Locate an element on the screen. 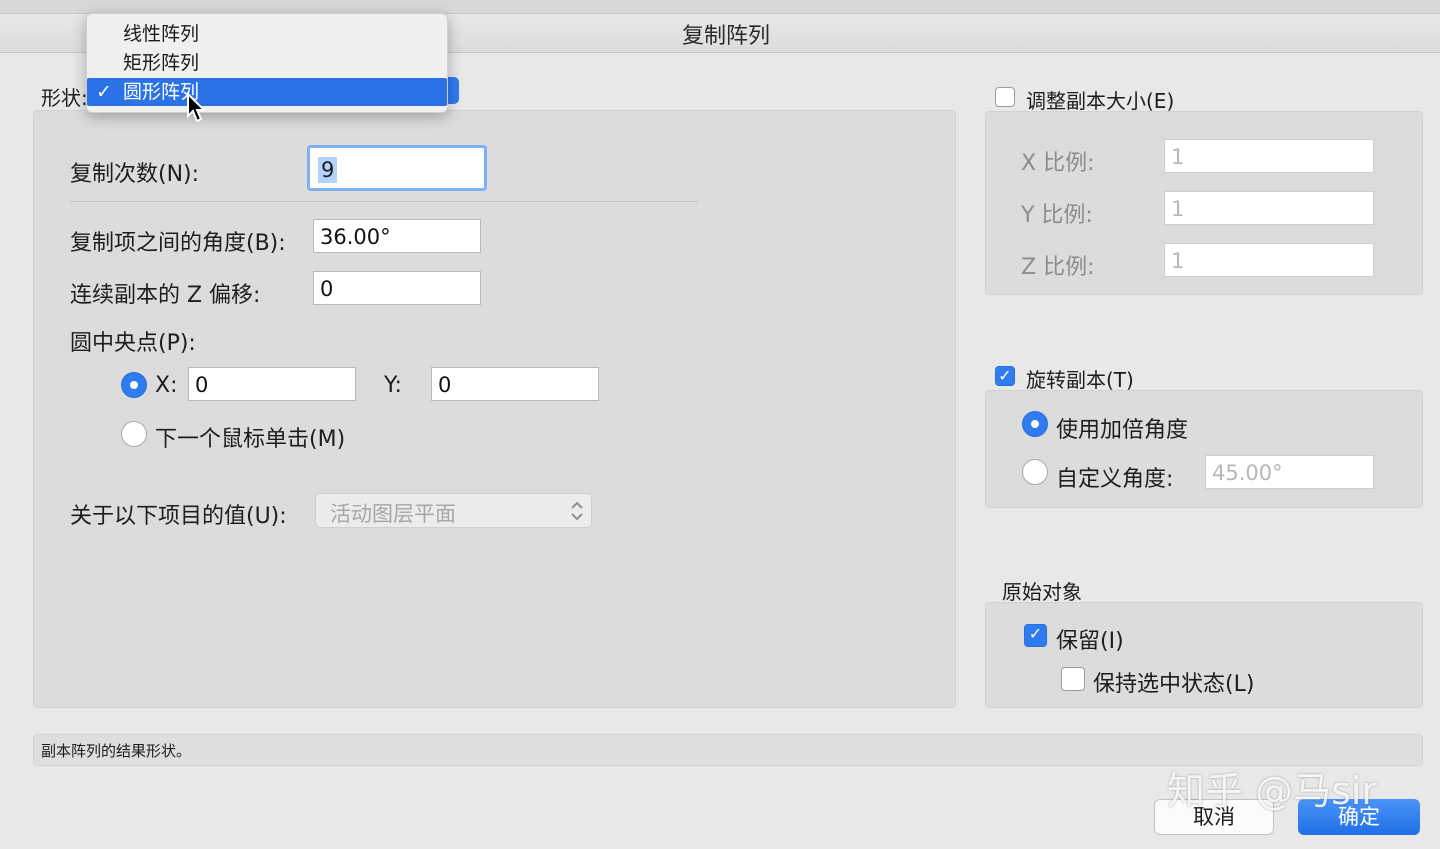 This screenshot has width=1440, height=849. mouse-cursor-icon is located at coordinates (197, 107).